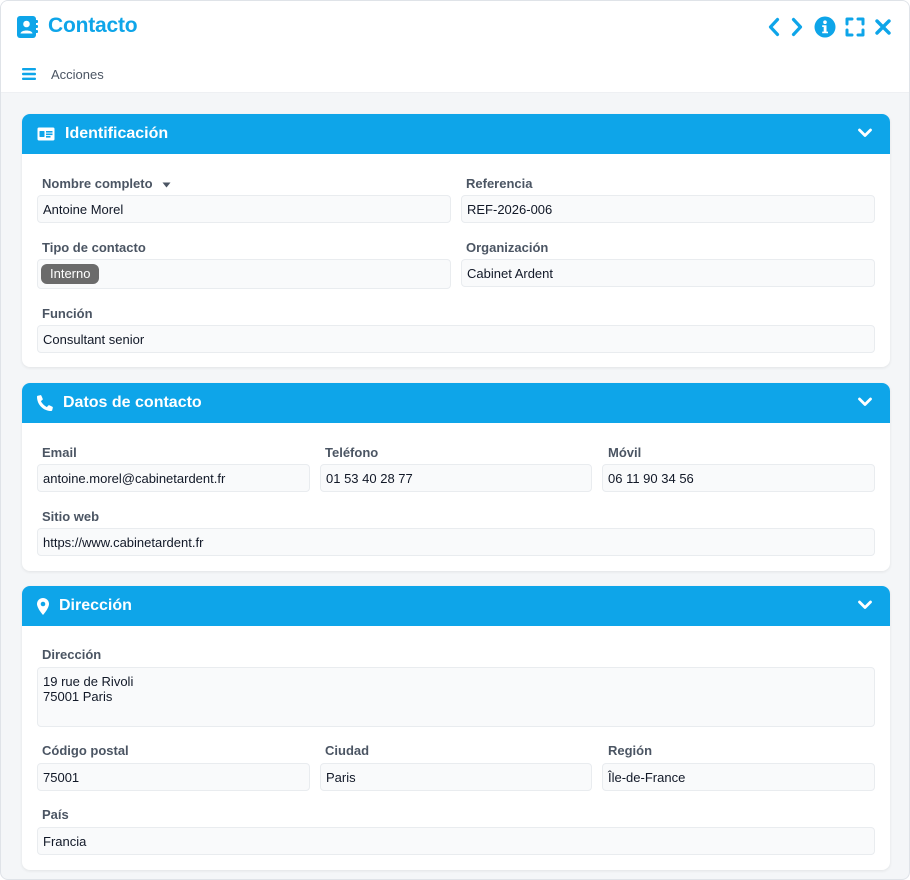 This screenshot has width=910, height=880. Describe the element at coordinates (738, 478) in the screenshot. I see `mobile-field: 06 11 90 34 56` at that location.